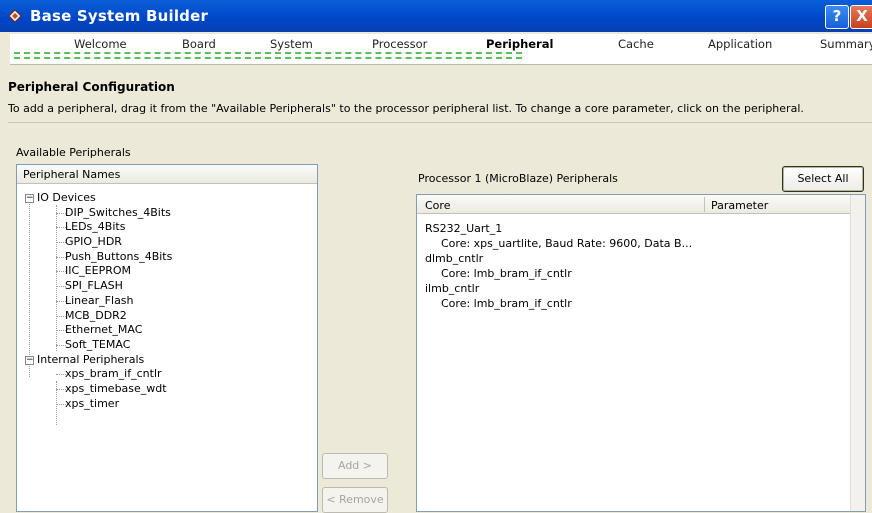 The width and height of the screenshot is (872, 513). Describe the element at coordinates (400, 44) in the screenshot. I see `step-processor: Processor` at that location.